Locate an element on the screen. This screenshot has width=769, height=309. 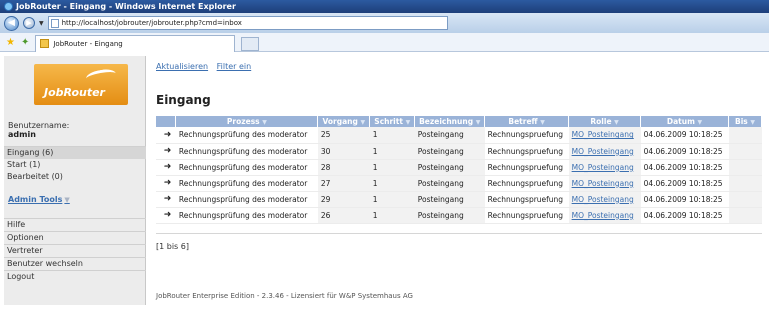
add-favorite-icon: ✦ is located at coordinates (25, 42).